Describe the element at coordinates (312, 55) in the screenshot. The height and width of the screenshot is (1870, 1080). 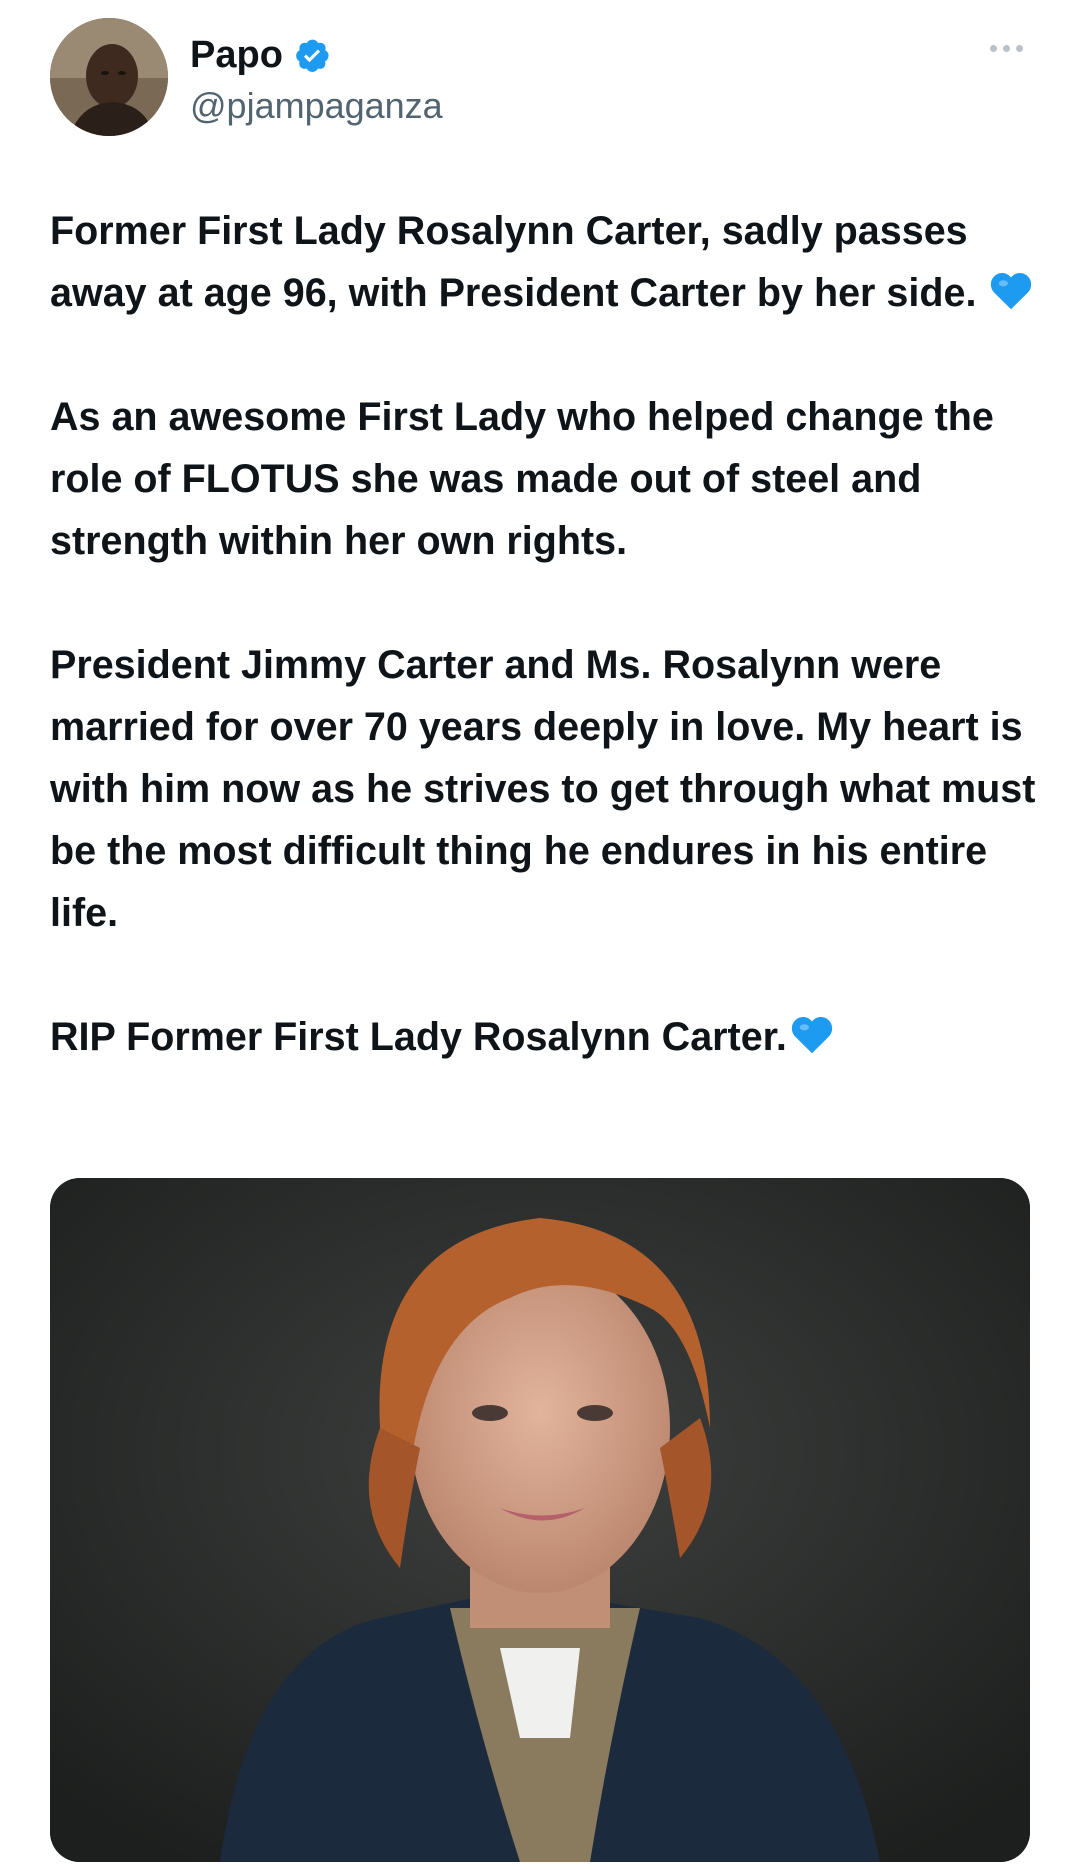
I see `verified-badge-icon` at that location.